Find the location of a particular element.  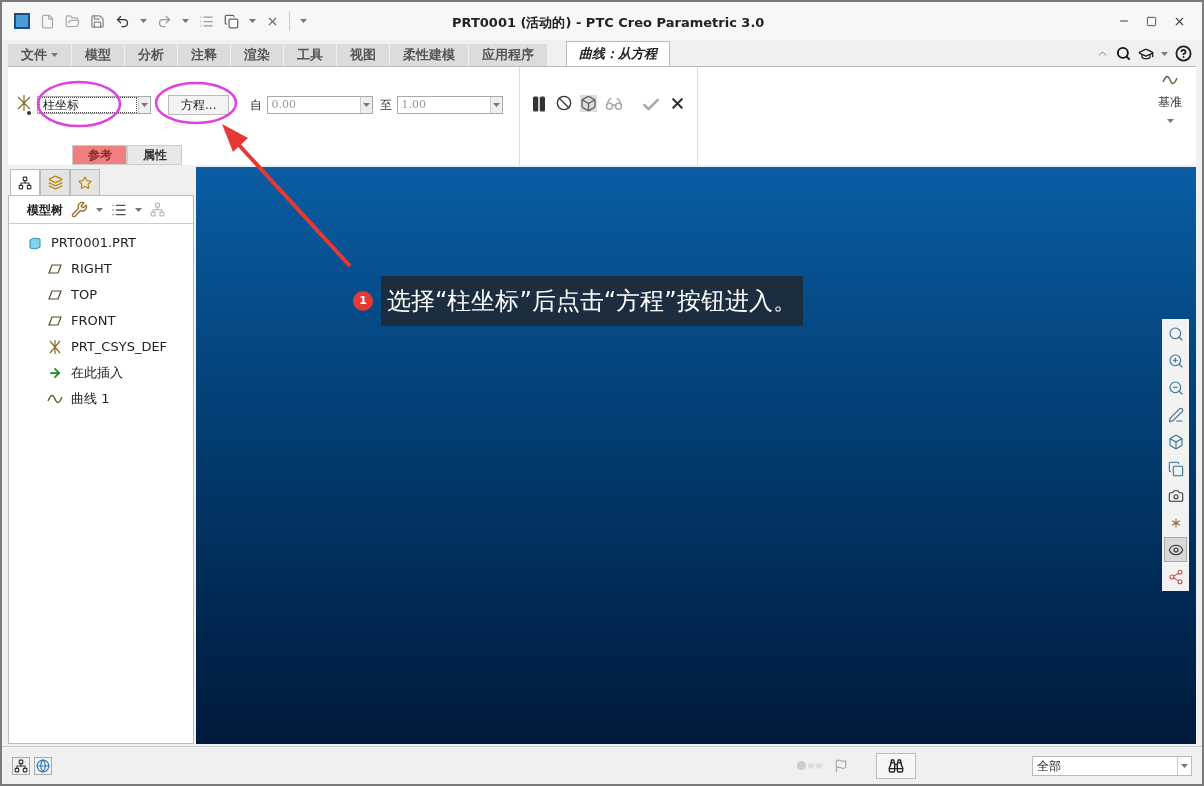

tree-item: PRT_CSYS_DEF is located at coordinates (119, 347).